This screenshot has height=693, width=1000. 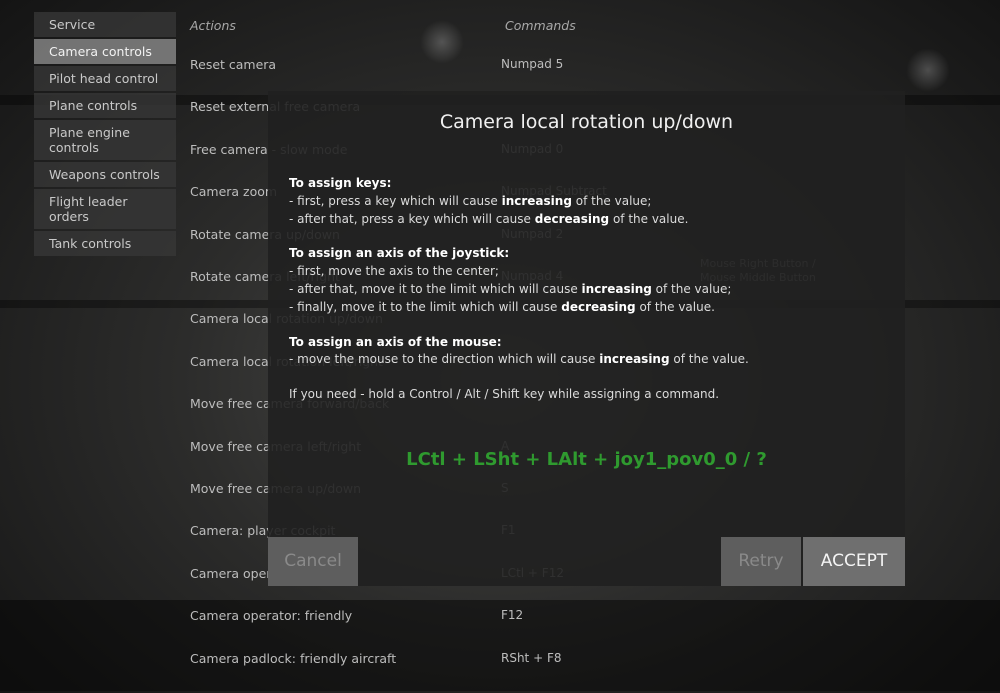 What do you see at coordinates (586, 459) in the screenshot?
I see `key-combination: LCtl + LSht + LAlt + joy1_pov0_0 / ?` at bounding box center [586, 459].